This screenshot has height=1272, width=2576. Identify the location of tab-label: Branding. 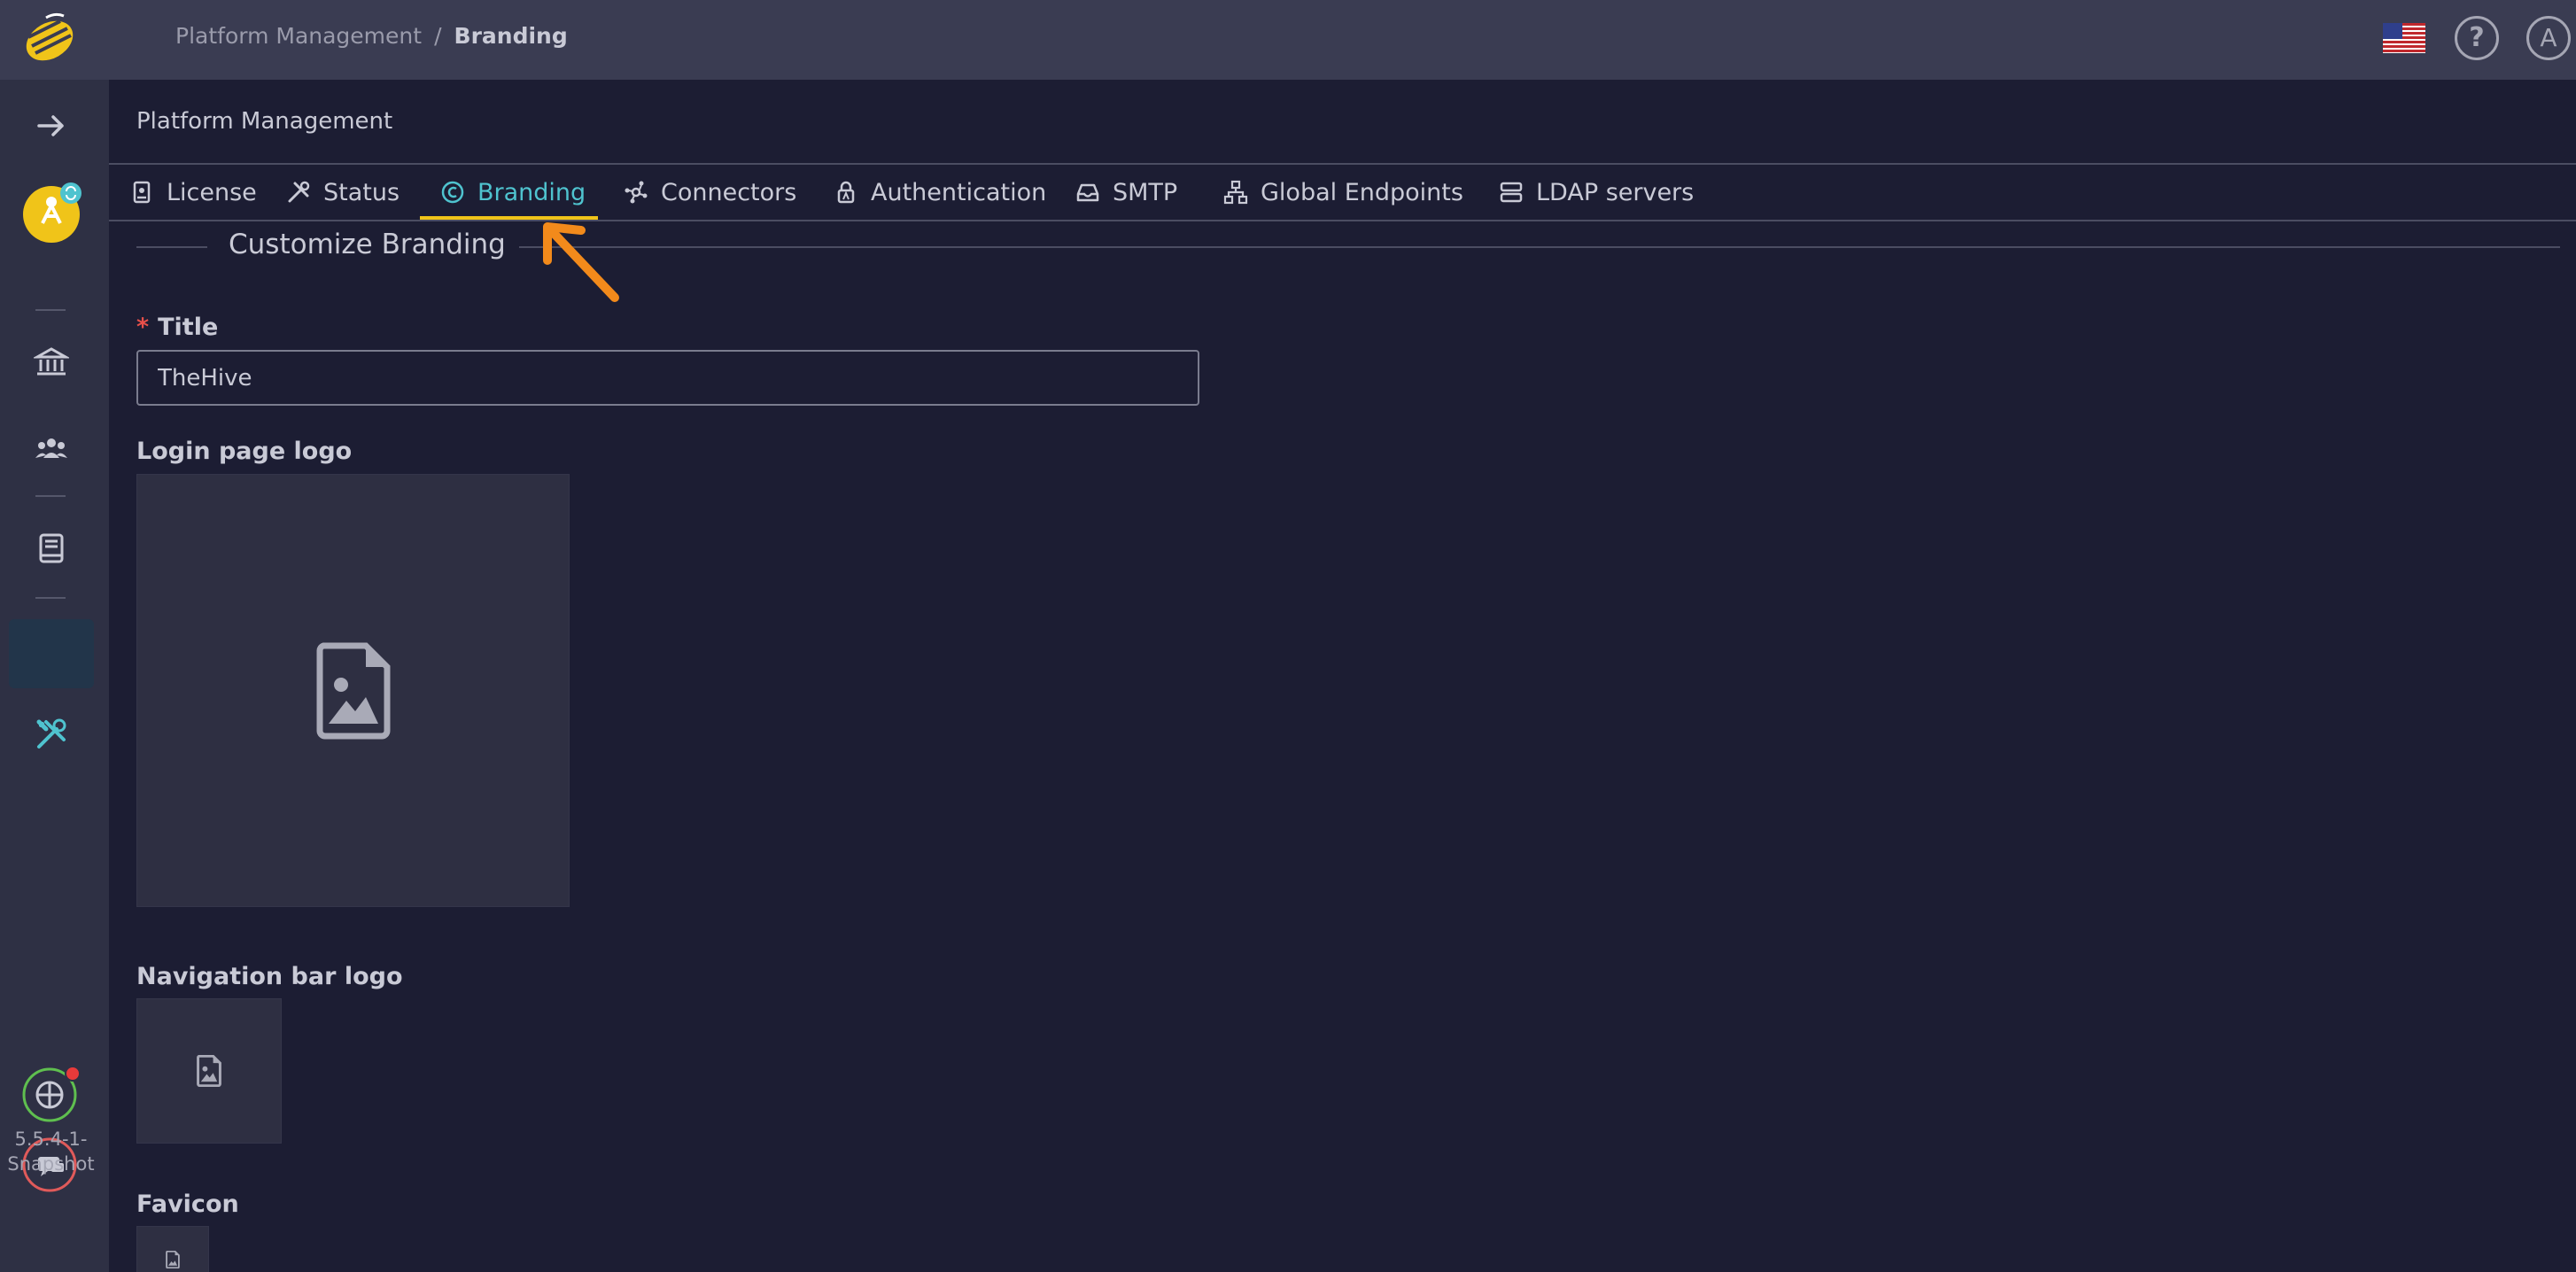
(531, 192).